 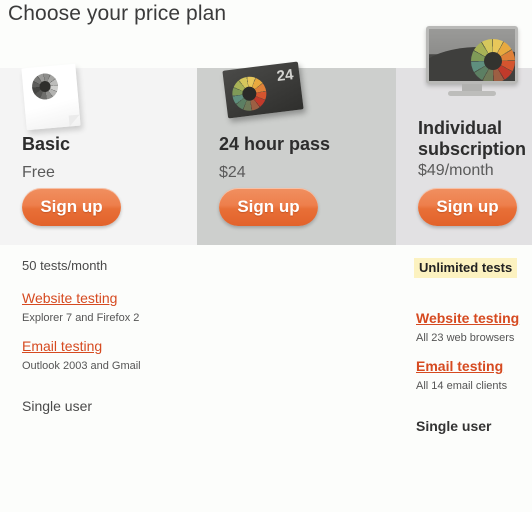 What do you see at coordinates (106, 154) in the screenshot?
I see `plan-header-basic: Basic Free Sign up` at bounding box center [106, 154].